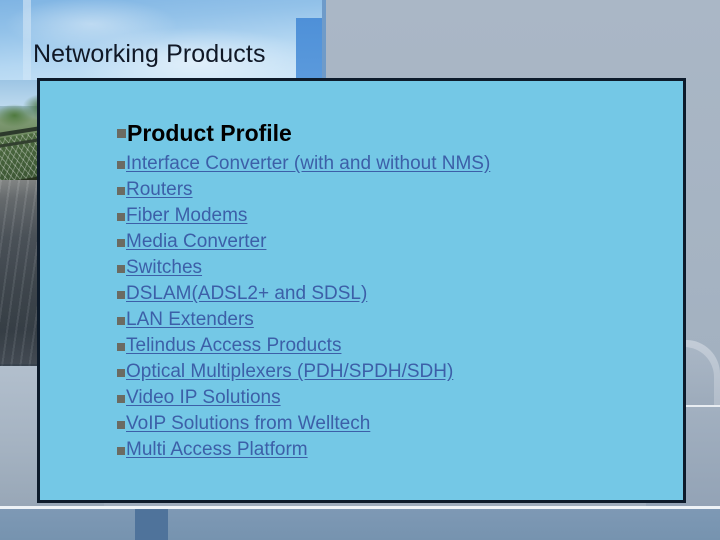 This screenshot has height=540, width=720. What do you see at coordinates (164, 268) in the screenshot?
I see `list-item-link: Switches` at bounding box center [164, 268].